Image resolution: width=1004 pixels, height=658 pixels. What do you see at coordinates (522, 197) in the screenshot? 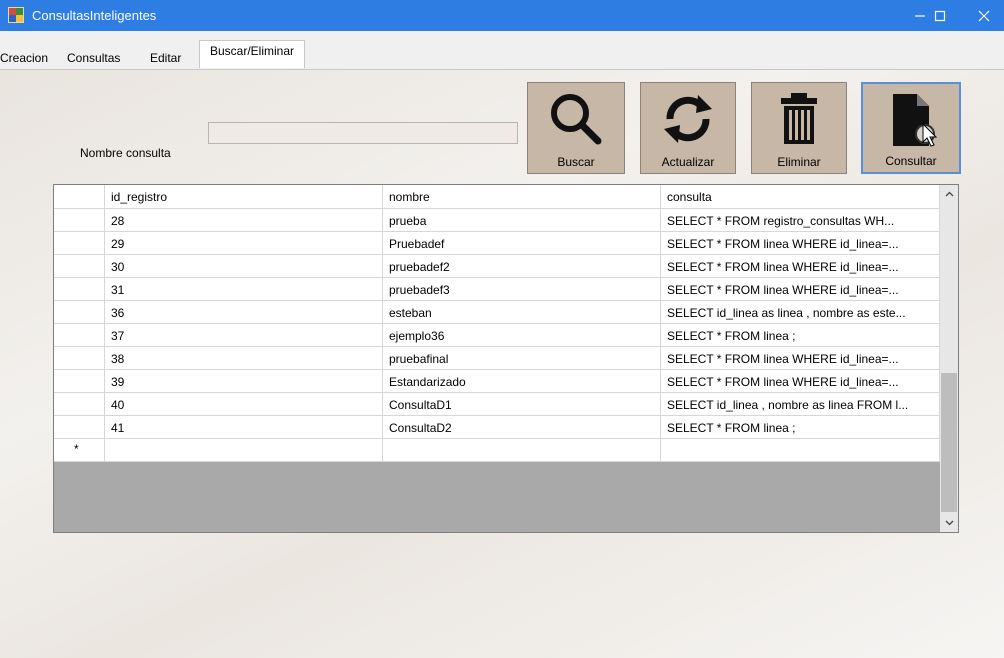
I see `column-header-nombre: nombre` at bounding box center [522, 197].